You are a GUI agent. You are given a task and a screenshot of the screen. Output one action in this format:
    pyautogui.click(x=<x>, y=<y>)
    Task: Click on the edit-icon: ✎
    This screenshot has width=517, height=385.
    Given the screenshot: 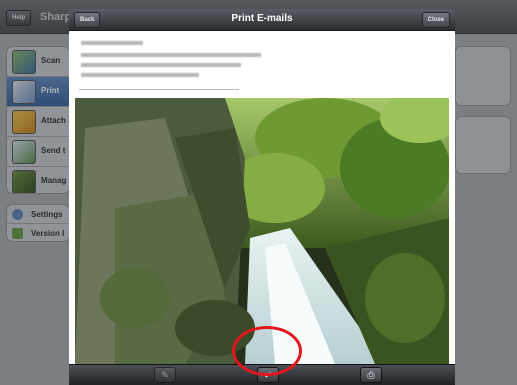 What is the action you would take?
    pyautogui.click(x=165, y=375)
    